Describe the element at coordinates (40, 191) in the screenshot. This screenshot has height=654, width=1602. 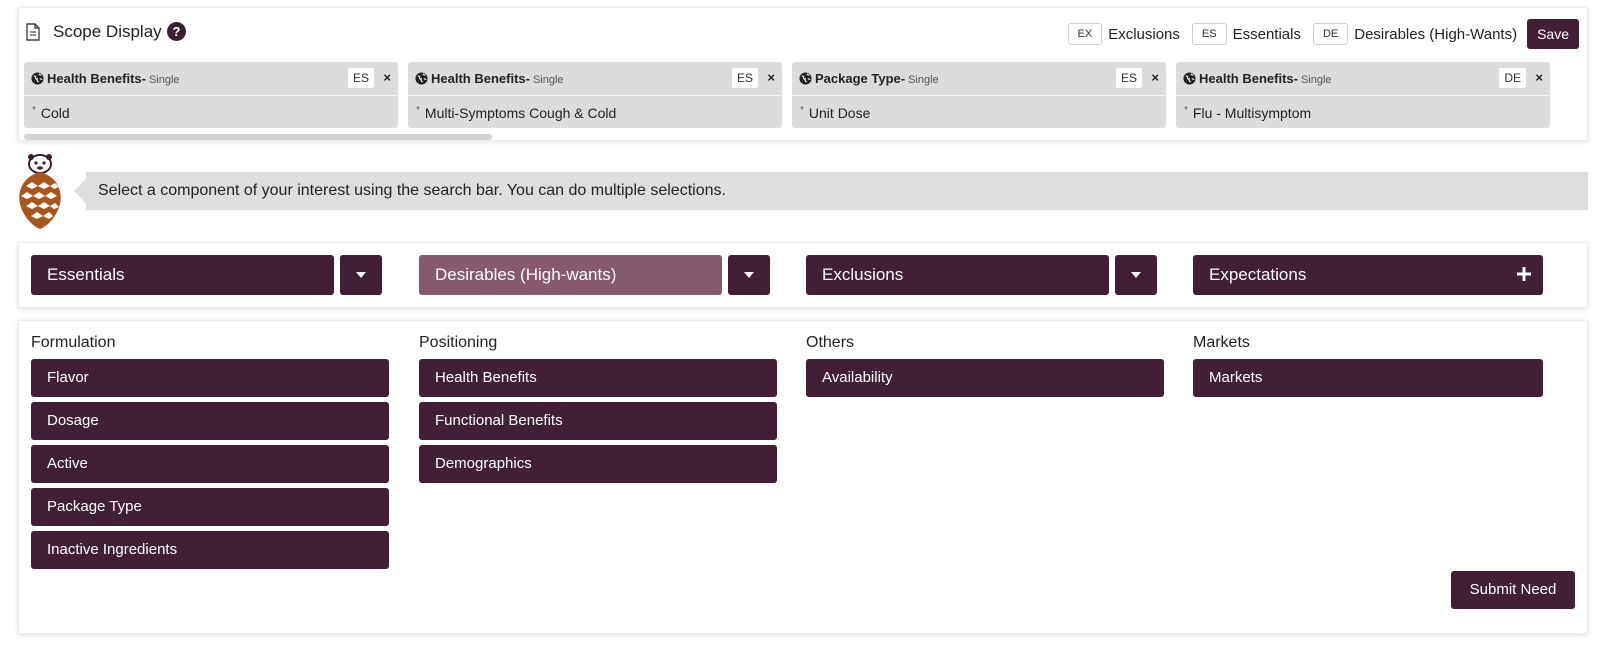
I see `pinecone-mascot-icon` at that location.